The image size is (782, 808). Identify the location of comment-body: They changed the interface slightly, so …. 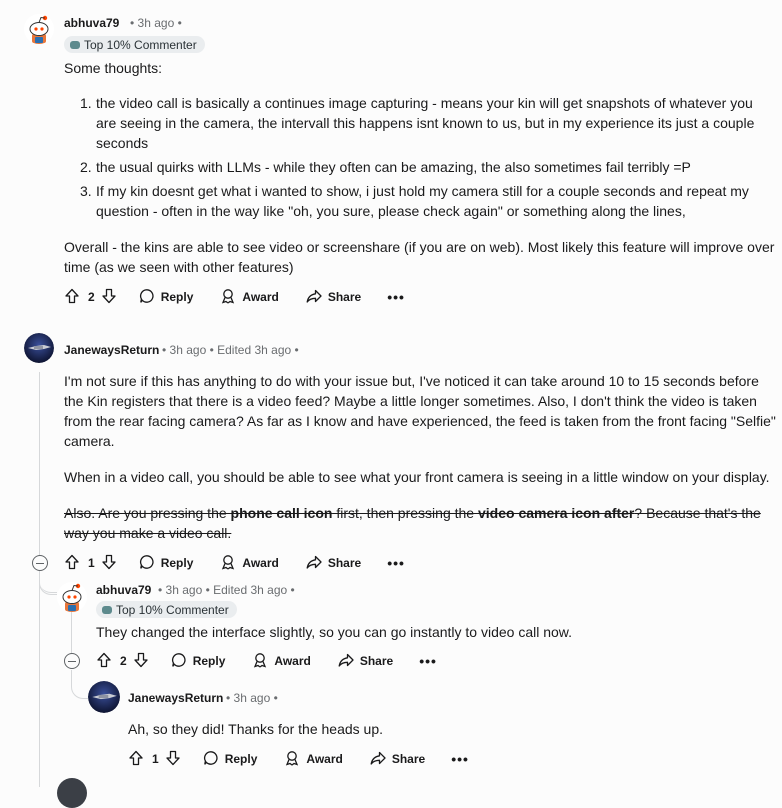
(334, 632).